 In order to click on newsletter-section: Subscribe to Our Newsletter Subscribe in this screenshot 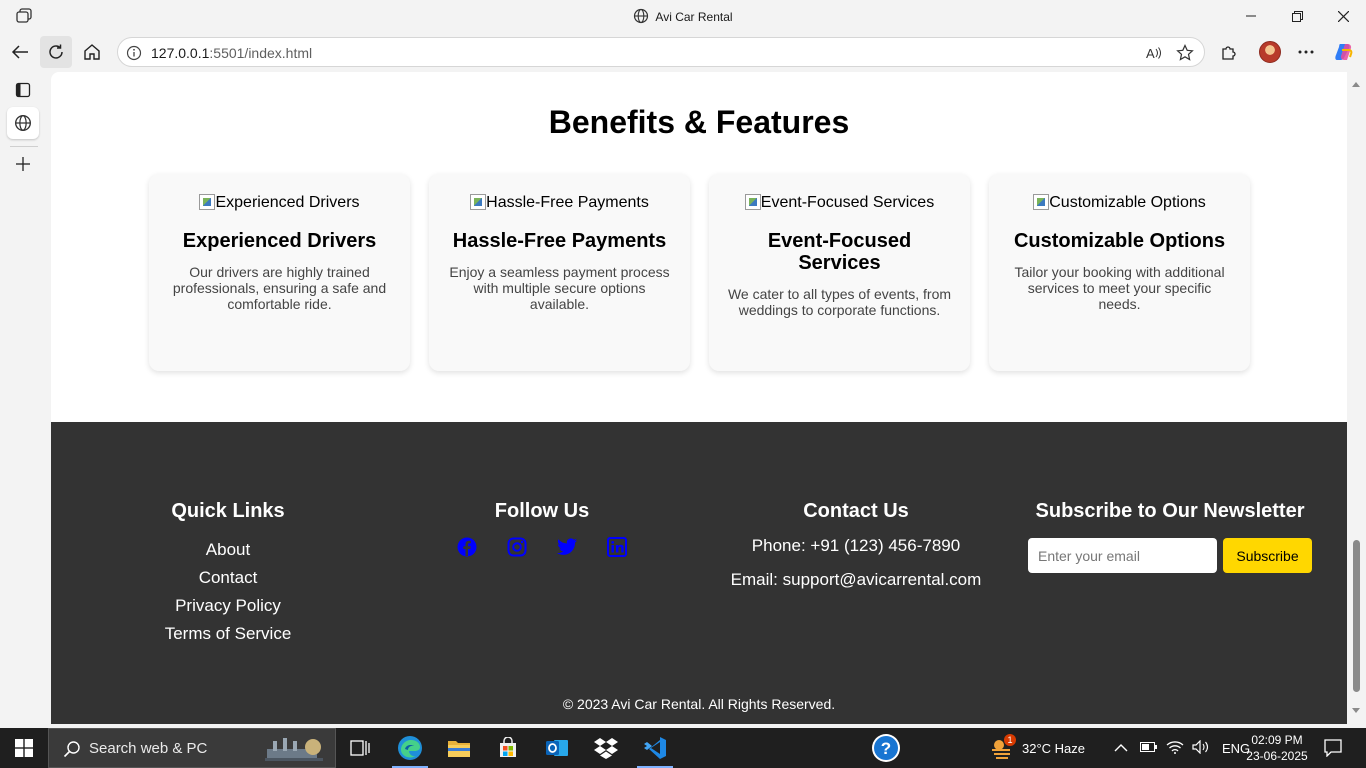, I will do `click(1170, 536)`.